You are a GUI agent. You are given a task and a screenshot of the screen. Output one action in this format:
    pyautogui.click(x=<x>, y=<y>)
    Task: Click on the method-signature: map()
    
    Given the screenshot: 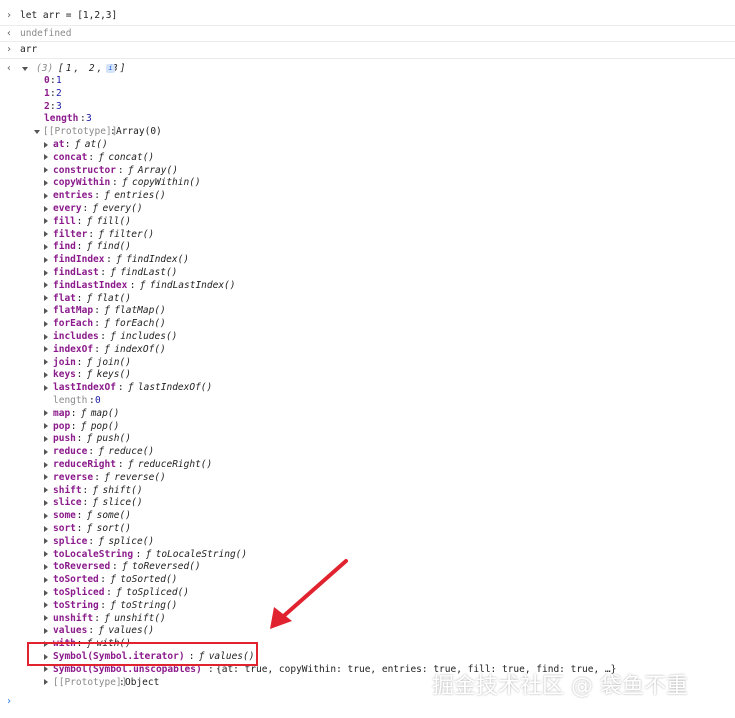 What is the action you would take?
    pyautogui.click(x=105, y=413)
    